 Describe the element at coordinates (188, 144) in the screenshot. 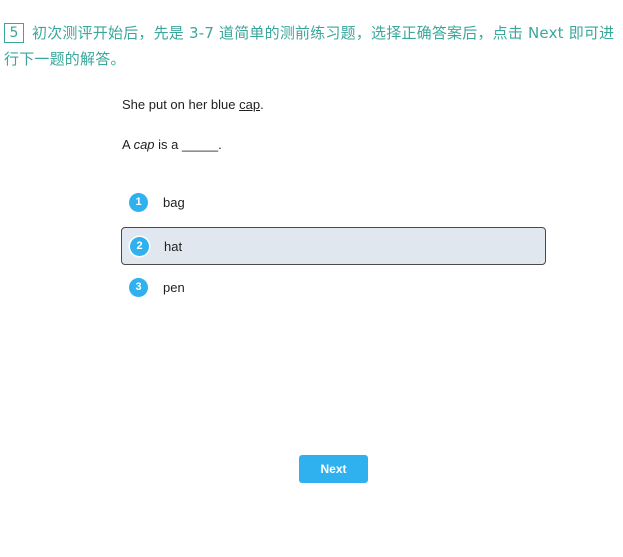

I see `prompt-after: is a _____.` at that location.